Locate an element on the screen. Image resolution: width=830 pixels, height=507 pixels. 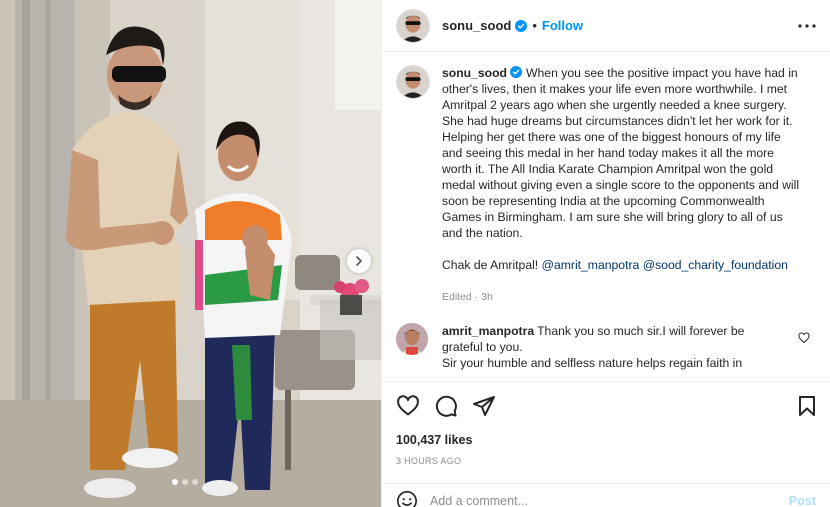
comment-input is located at coordinates (609, 500).